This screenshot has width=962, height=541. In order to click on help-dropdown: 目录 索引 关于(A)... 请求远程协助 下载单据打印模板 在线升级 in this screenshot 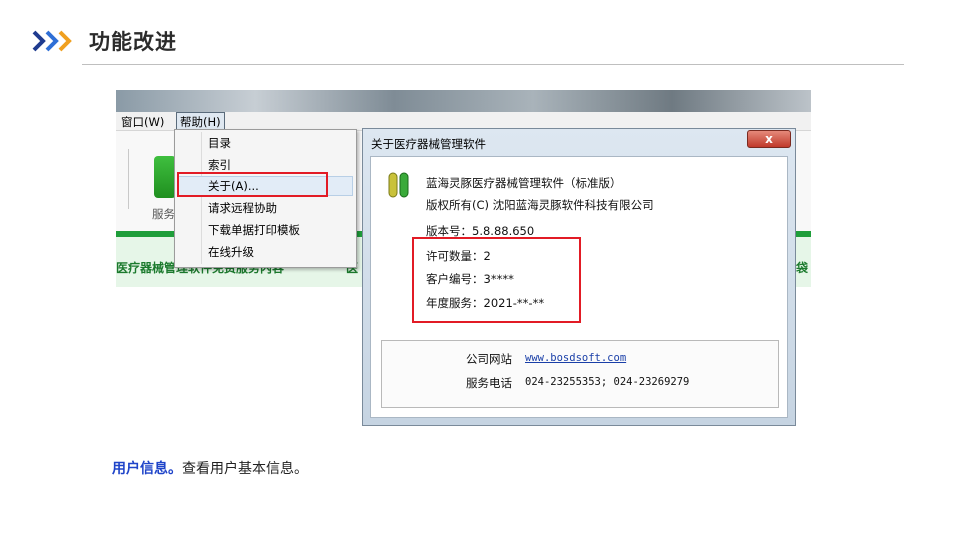, I will do `click(265, 198)`.